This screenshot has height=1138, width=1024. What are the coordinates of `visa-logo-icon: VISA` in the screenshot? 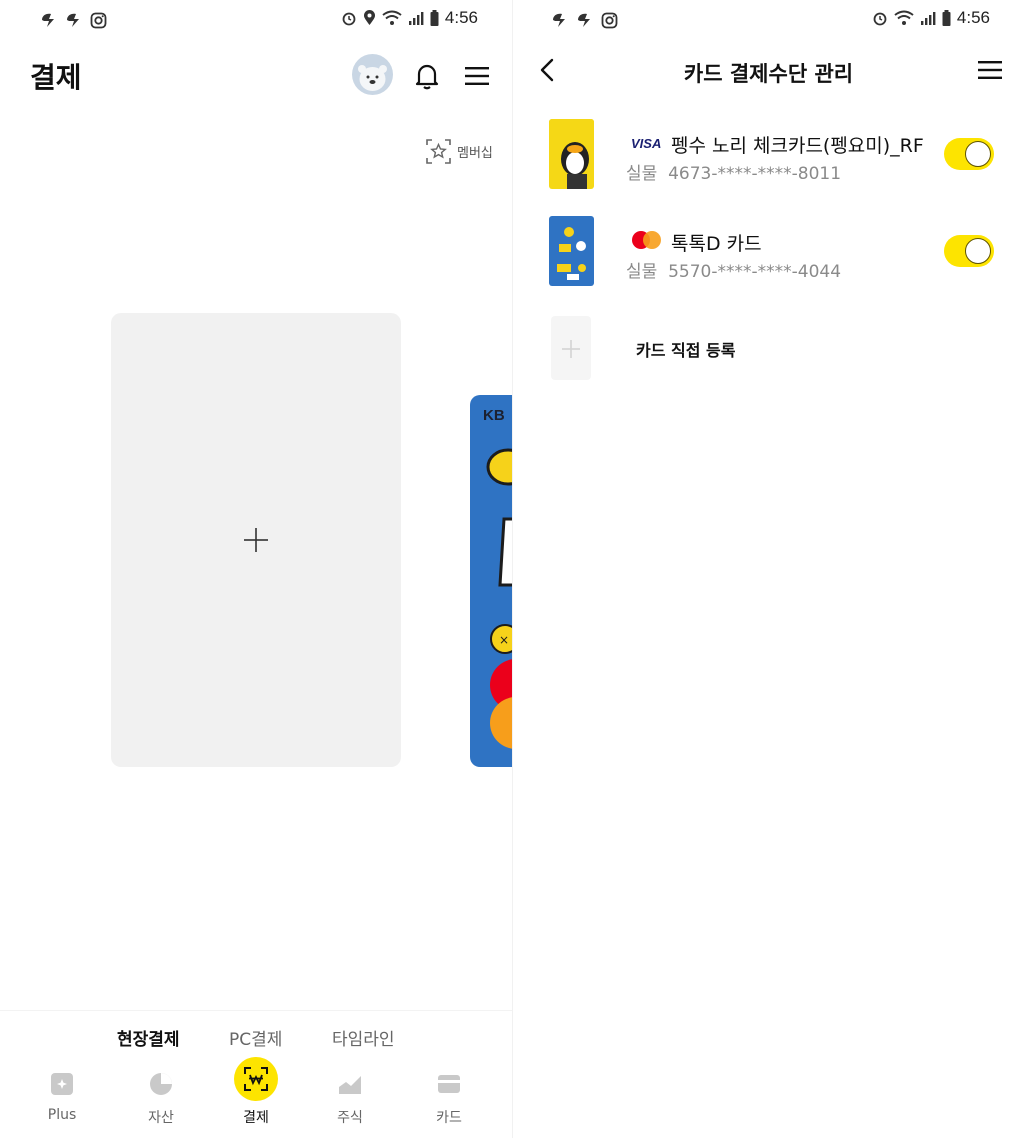 It's located at (646, 143).